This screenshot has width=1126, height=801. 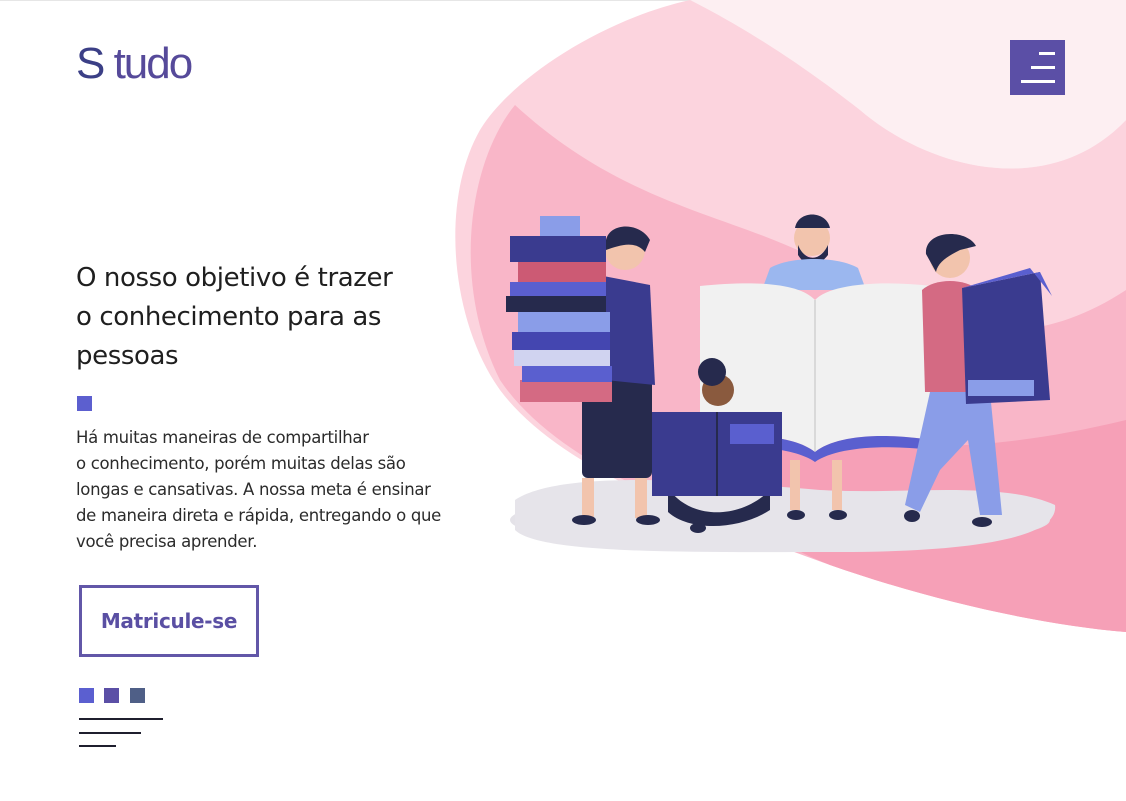 What do you see at coordinates (583, 370) in the screenshot?
I see `person-with-book-stack` at bounding box center [583, 370].